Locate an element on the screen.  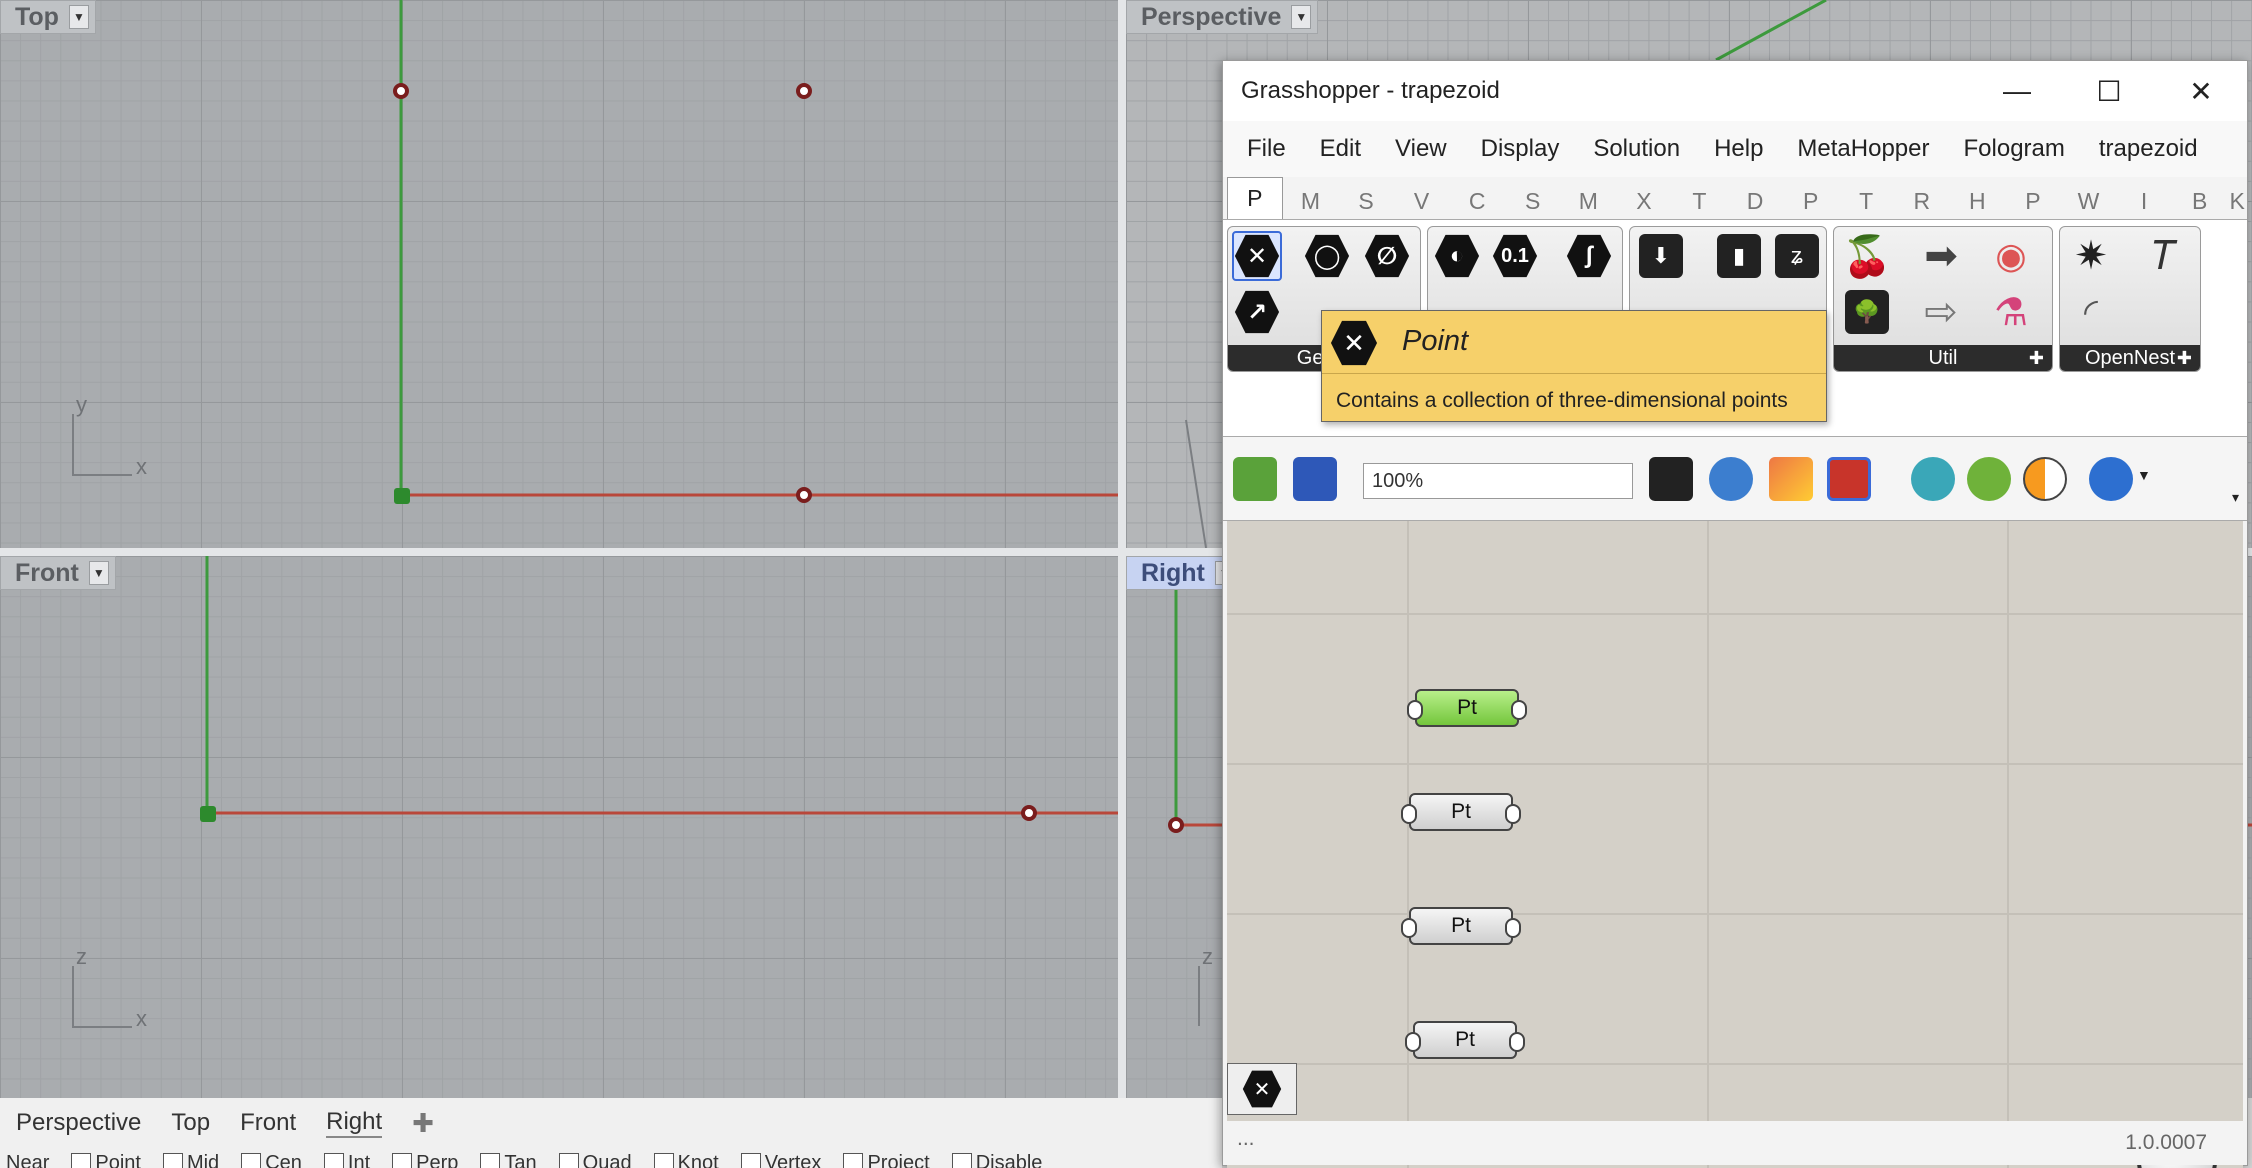
menu-trapezoid: trapezoid is located at coordinates (2148, 149).